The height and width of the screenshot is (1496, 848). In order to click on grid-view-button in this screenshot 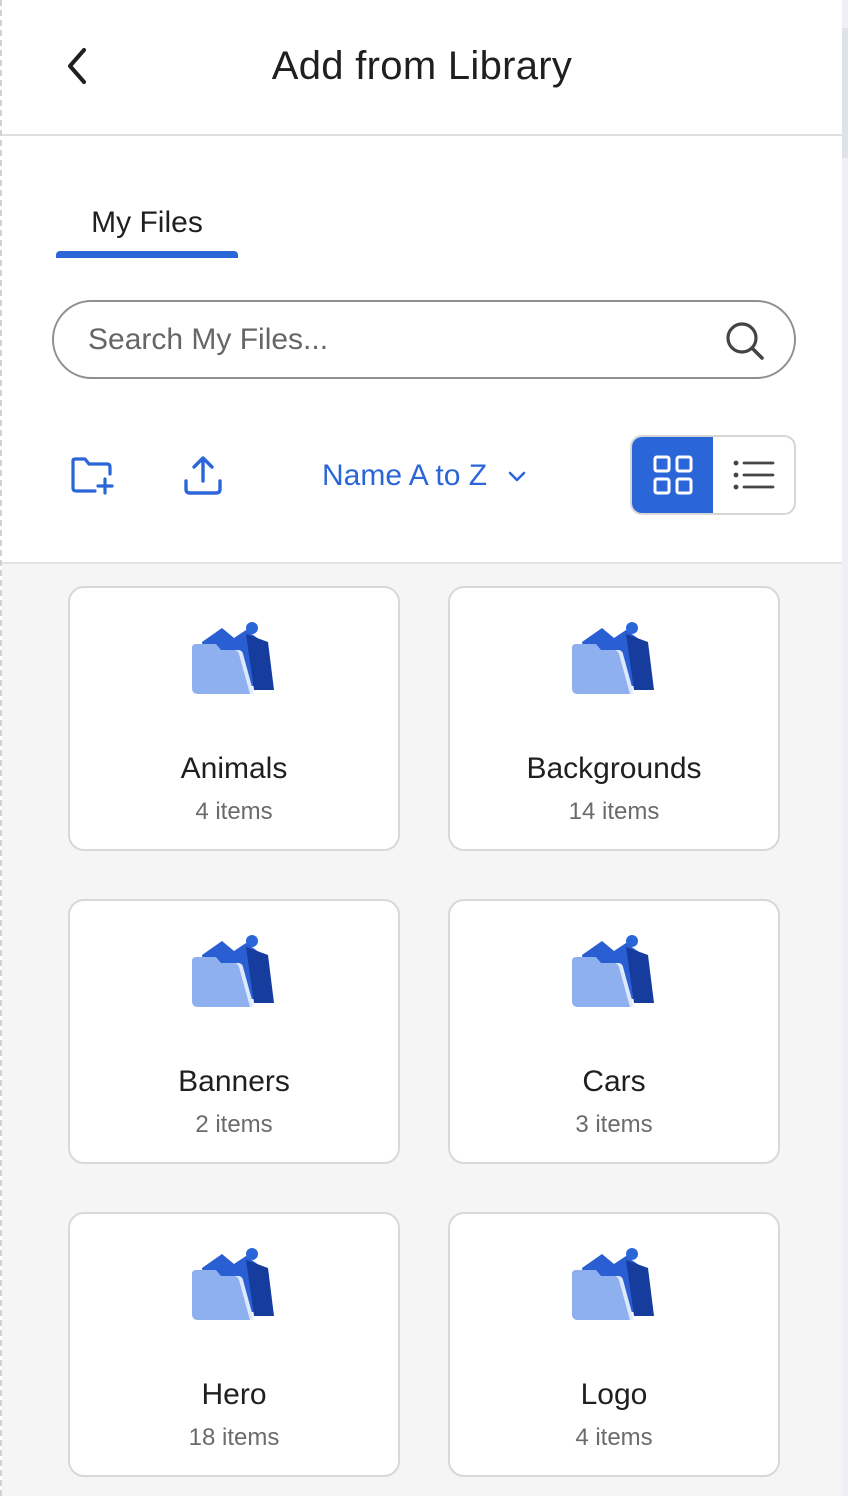, I will do `click(672, 475)`.